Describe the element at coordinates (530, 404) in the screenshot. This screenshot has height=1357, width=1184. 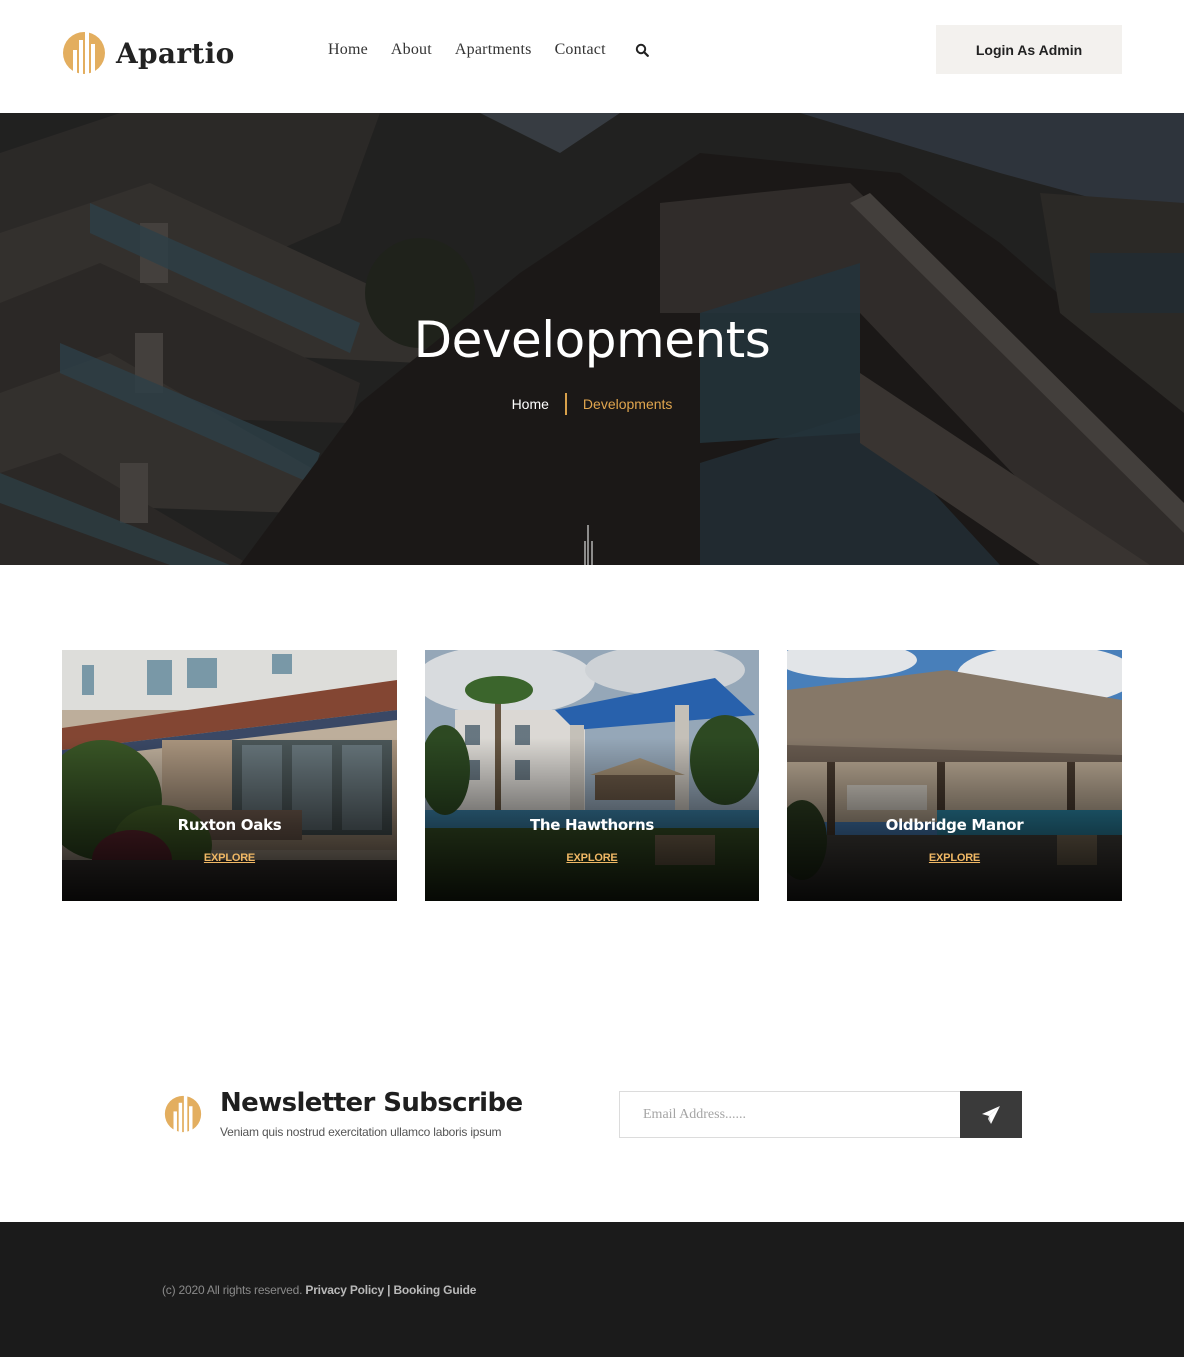
I see `breadcrumb-home: Home` at that location.